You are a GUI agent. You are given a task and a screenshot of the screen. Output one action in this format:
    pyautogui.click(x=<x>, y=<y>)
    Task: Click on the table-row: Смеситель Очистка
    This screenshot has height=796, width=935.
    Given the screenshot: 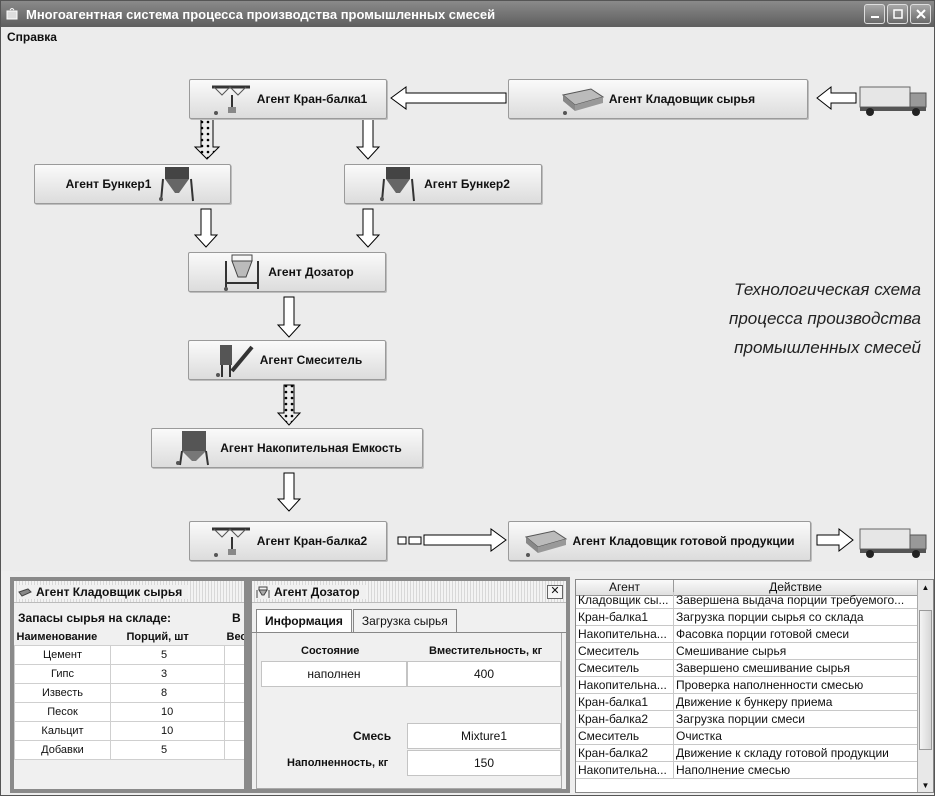 What is the action you would take?
    pyautogui.click(x=754, y=736)
    